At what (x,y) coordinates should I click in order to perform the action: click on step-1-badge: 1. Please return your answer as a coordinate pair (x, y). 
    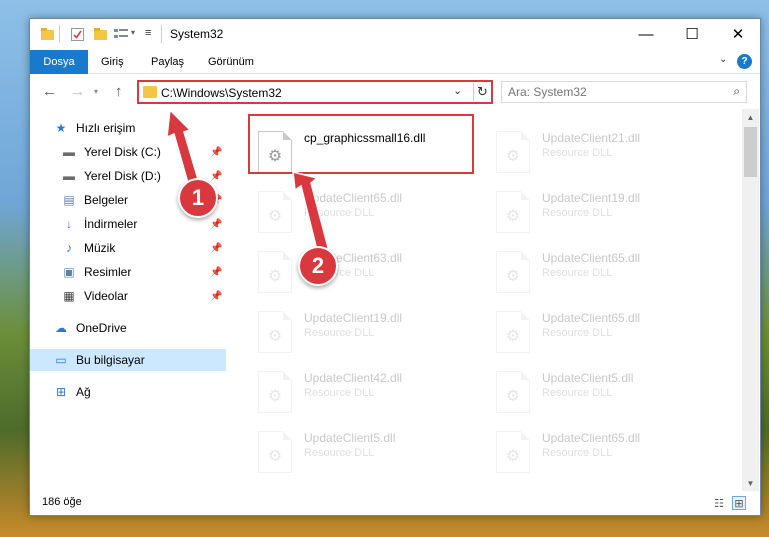
    Looking at the image, I should click on (198, 198).